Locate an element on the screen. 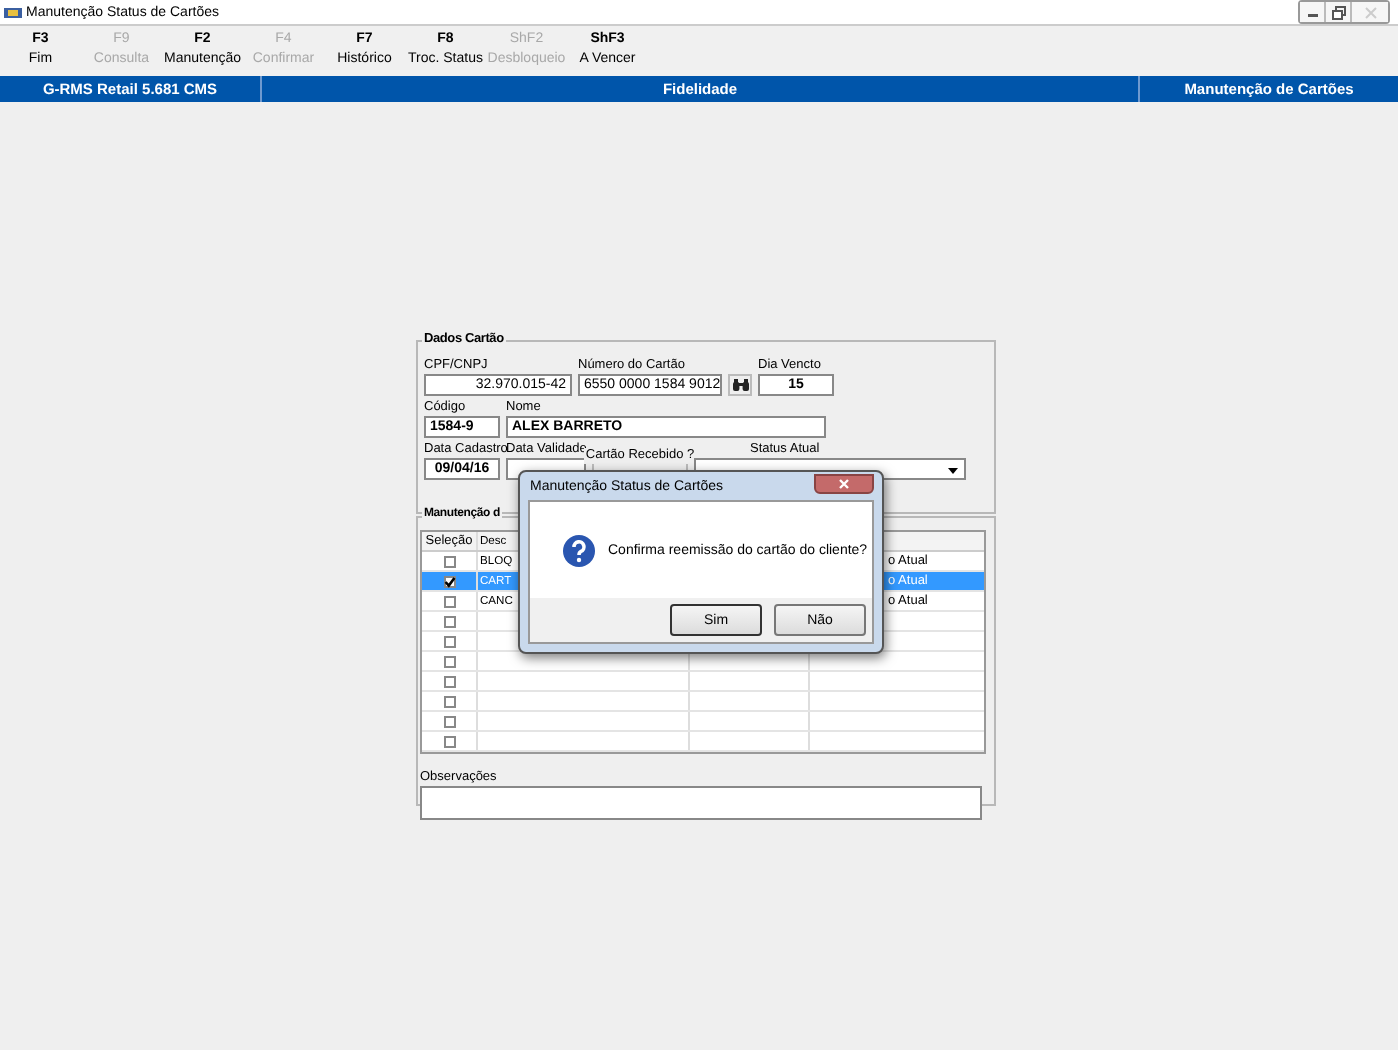 The width and height of the screenshot is (1398, 1050). restore-button is located at coordinates (1339, 12).